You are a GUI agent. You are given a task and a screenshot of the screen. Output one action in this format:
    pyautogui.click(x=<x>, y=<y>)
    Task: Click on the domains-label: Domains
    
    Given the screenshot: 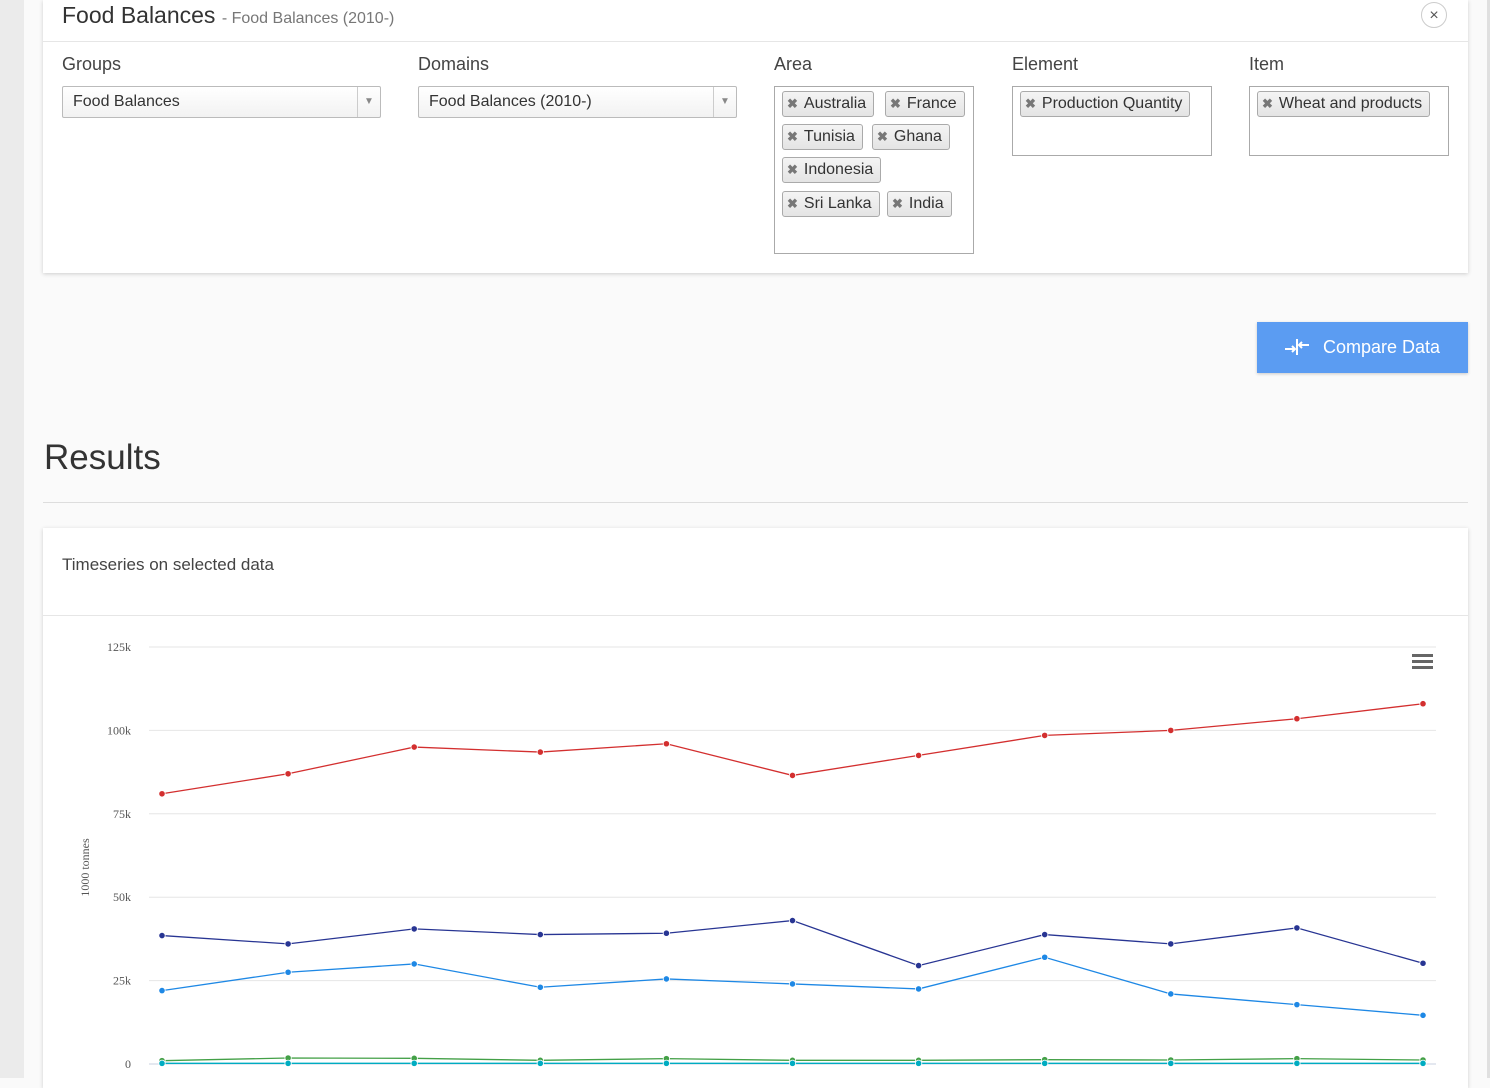 What is the action you would take?
    pyautogui.click(x=454, y=64)
    